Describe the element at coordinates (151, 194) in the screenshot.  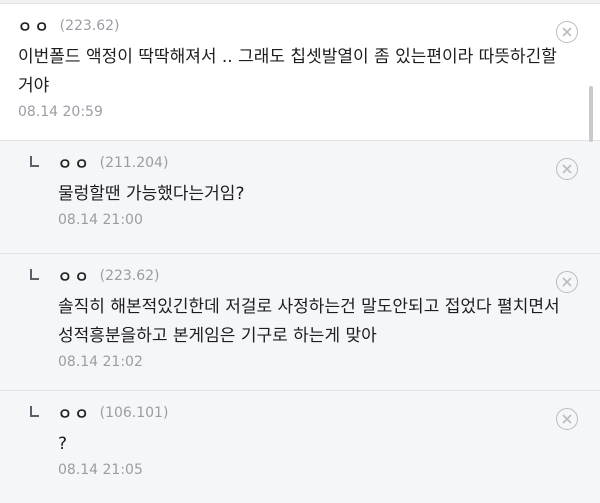
I see `comment-text: 물렁할땐 가능했다는거임?` at that location.